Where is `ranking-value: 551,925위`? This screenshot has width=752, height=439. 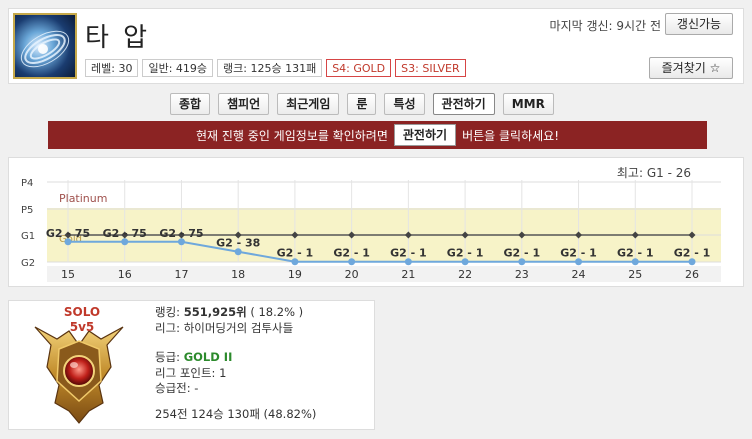
ranking-value: 551,925위 is located at coordinates (215, 312).